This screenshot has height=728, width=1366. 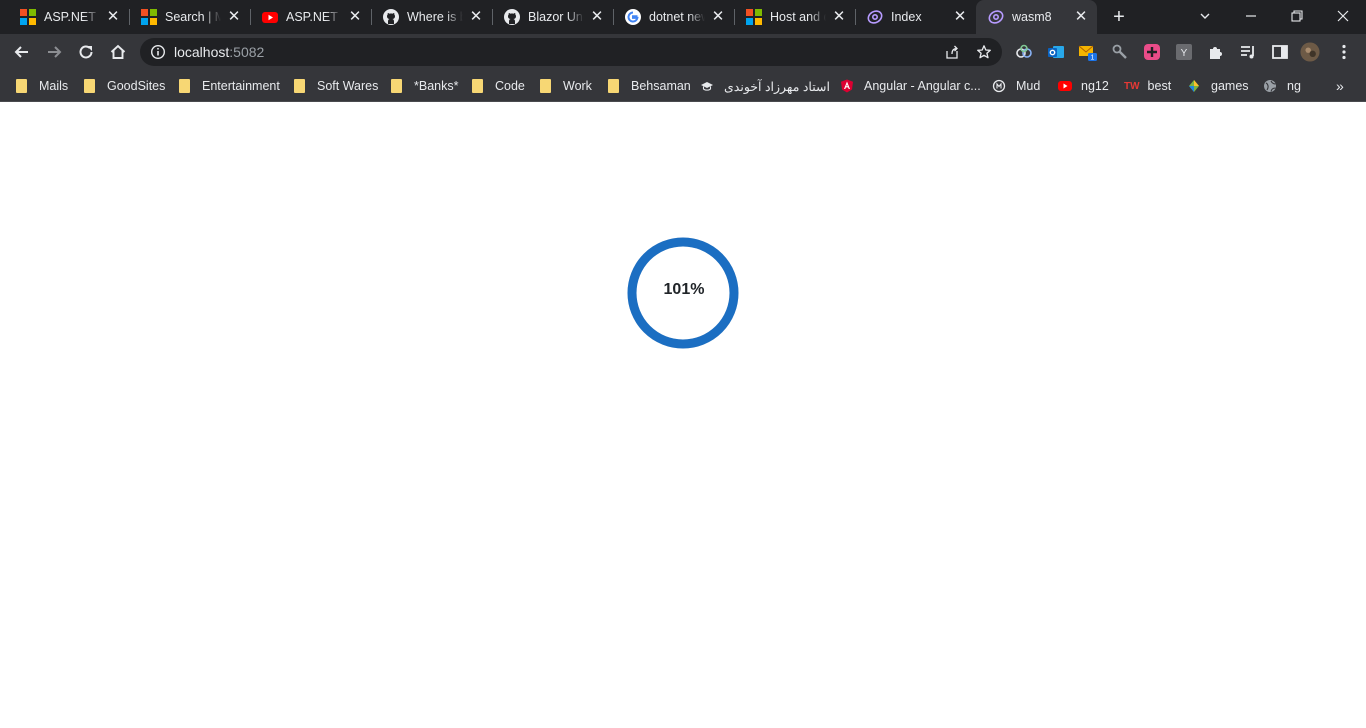 What do you see at coordinates (1270, 86) in the screenshot?
I see `globe-icon` at bounding box center [1270, 86].